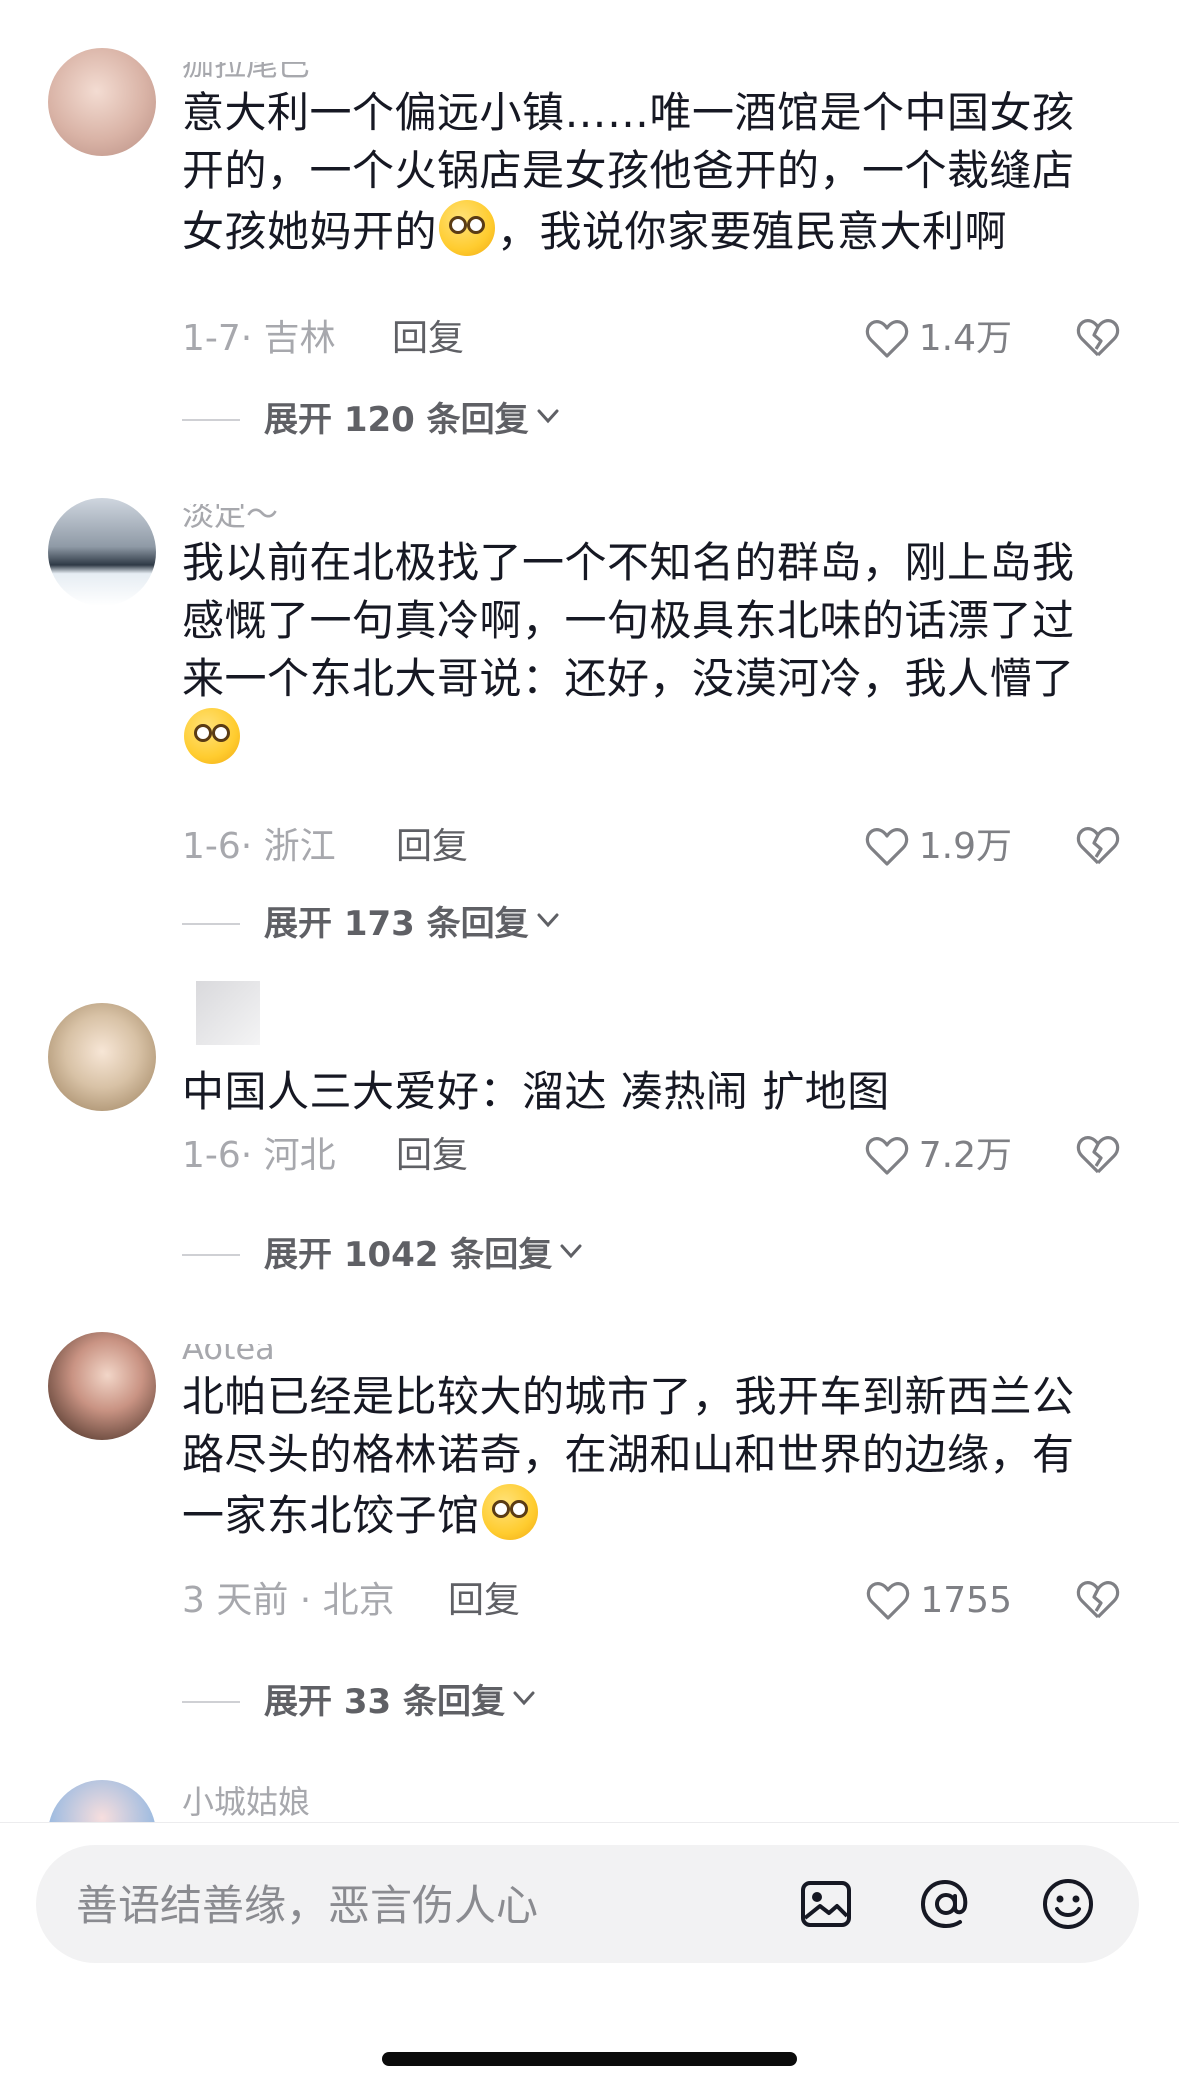 The height and width of the screenshot is (2097, 1179). I want to click on expand-replies-label: 展开 33 条回复, so click(384, 1702).